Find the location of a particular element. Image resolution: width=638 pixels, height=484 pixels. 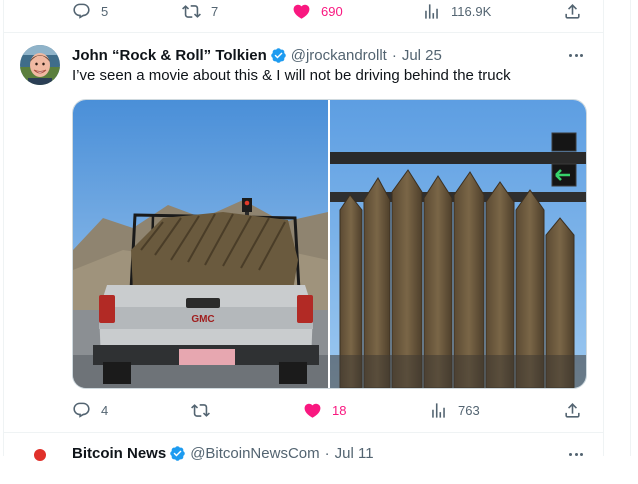

reply-button: 4 is located at coordinates (90, 410).